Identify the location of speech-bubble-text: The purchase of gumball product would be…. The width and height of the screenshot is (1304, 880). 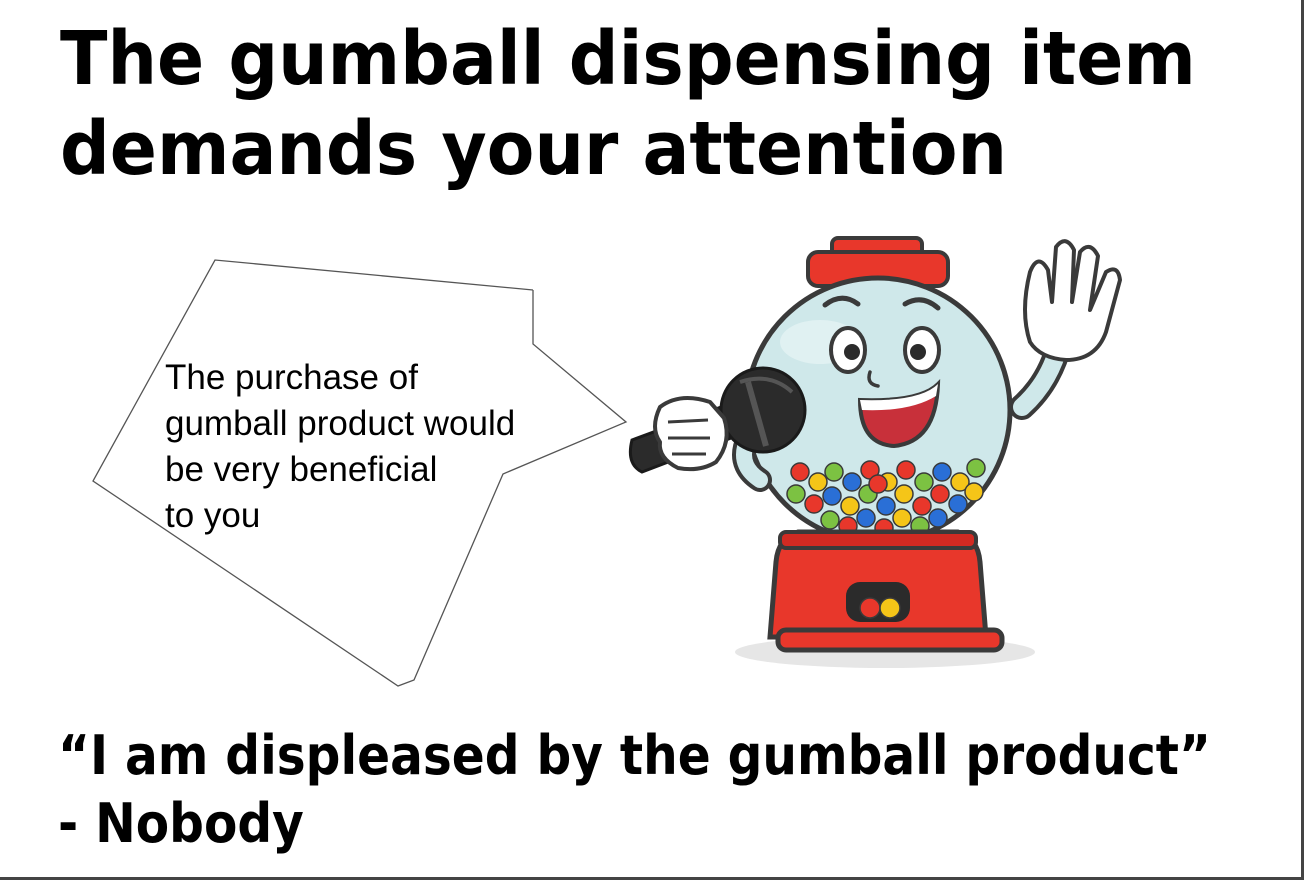
(375, 447).